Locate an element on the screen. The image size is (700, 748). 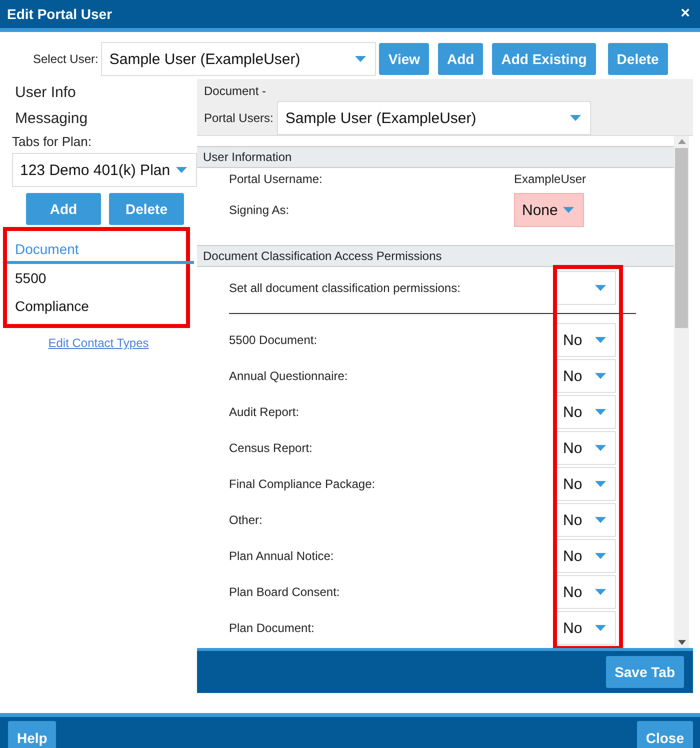
field-label: Census Report: is located at coordinates (270, 448).